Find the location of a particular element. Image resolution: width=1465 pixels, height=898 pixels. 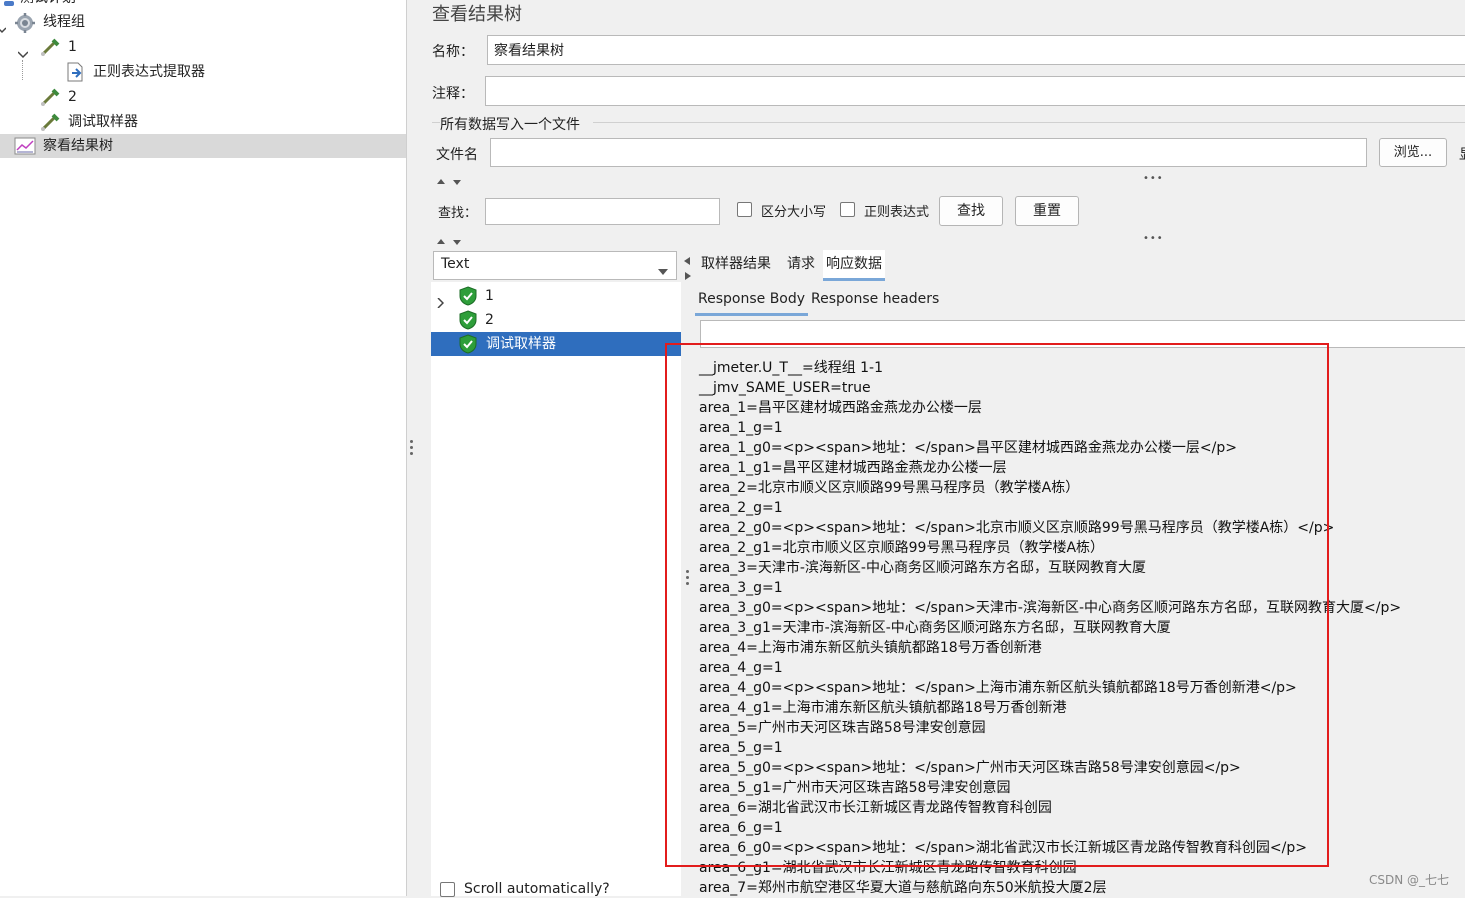

tree-item-label: 正则表达式提取器 is located at coordinates (149, 72).